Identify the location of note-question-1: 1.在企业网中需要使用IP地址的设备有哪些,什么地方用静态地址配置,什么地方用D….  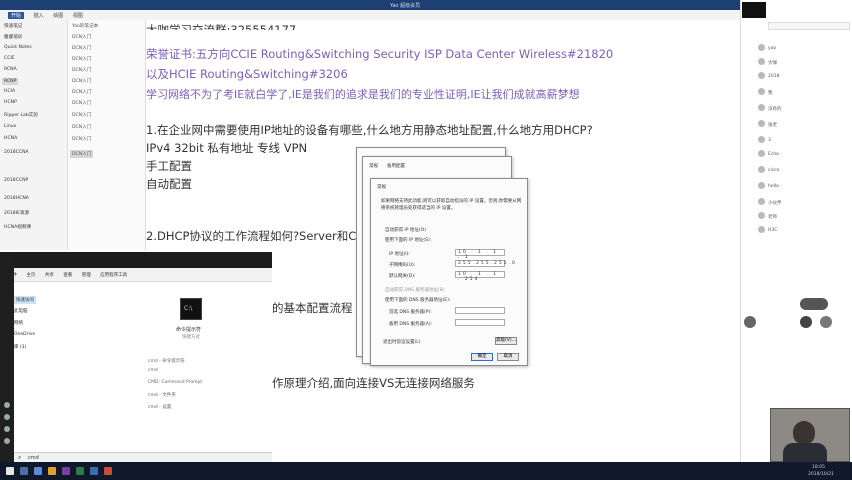
(369, 130).